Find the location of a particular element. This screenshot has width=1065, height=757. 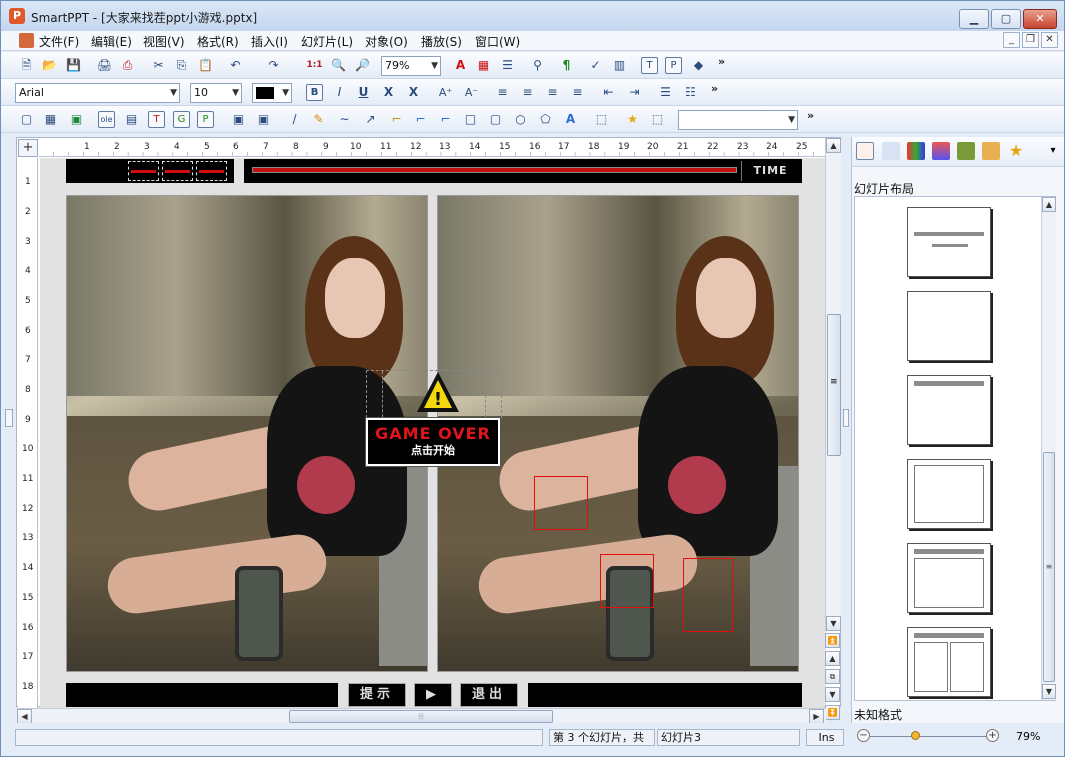

lives-bar is located at coordinates (150, 171).